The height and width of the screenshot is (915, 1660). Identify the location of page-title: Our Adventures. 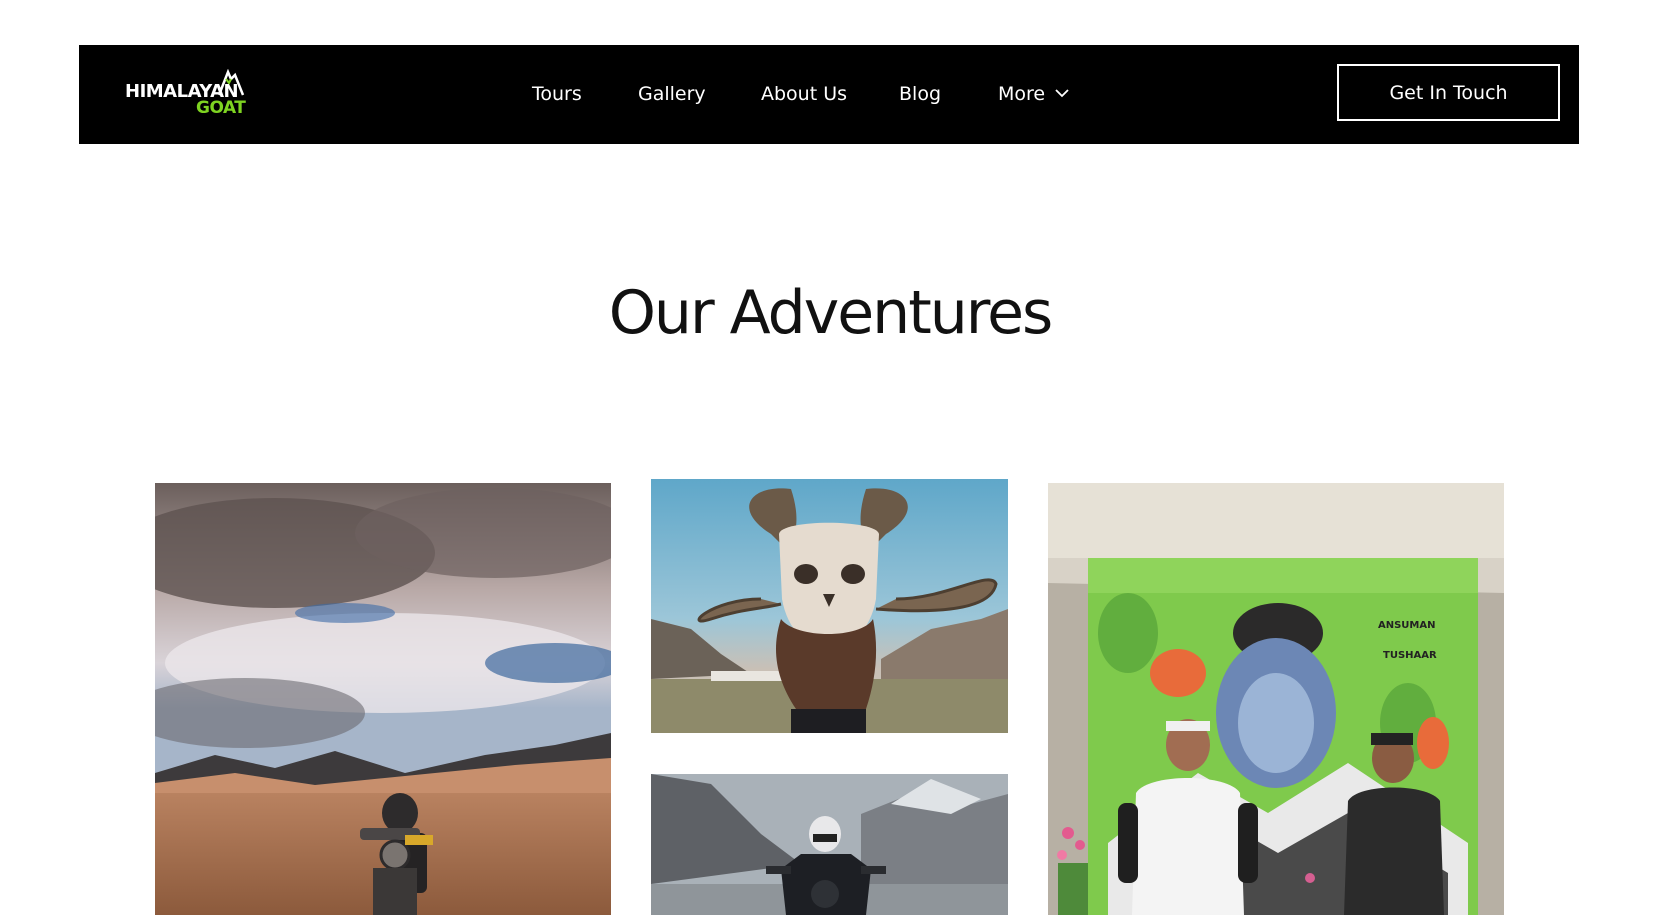
(831, 313).